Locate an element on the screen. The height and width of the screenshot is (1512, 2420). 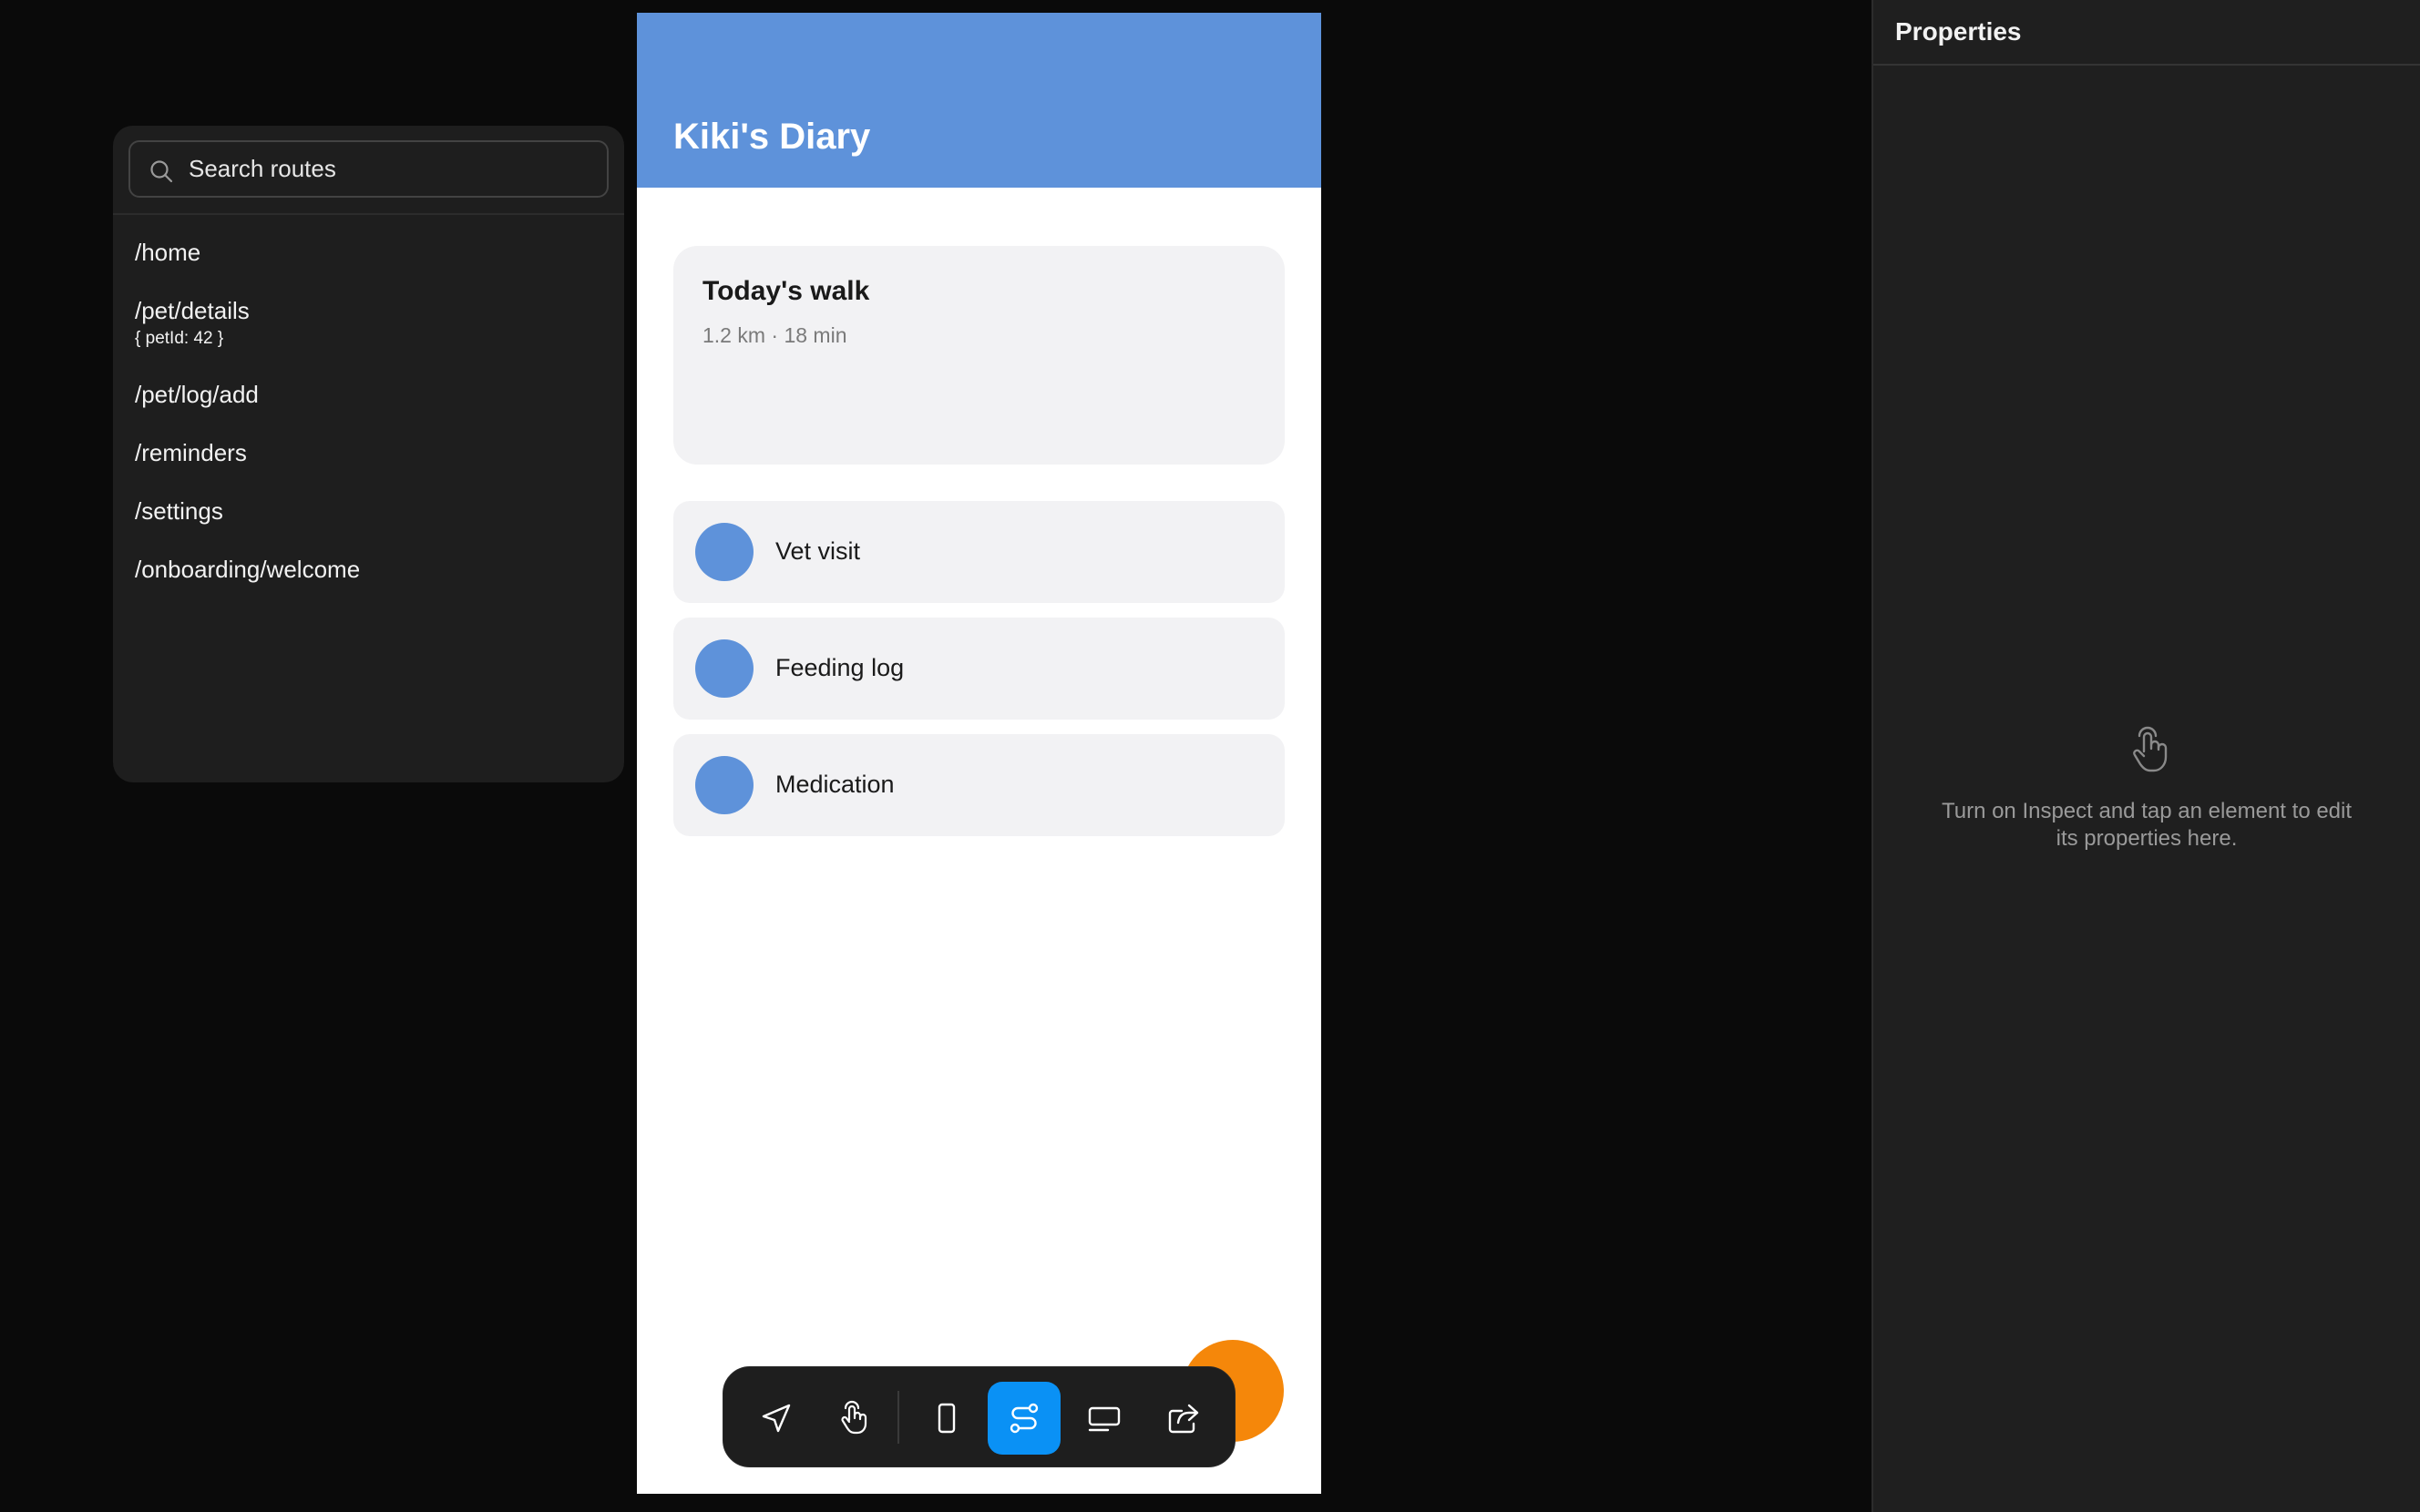
list-item-medication: Medication is located at coordinates (979, 785).